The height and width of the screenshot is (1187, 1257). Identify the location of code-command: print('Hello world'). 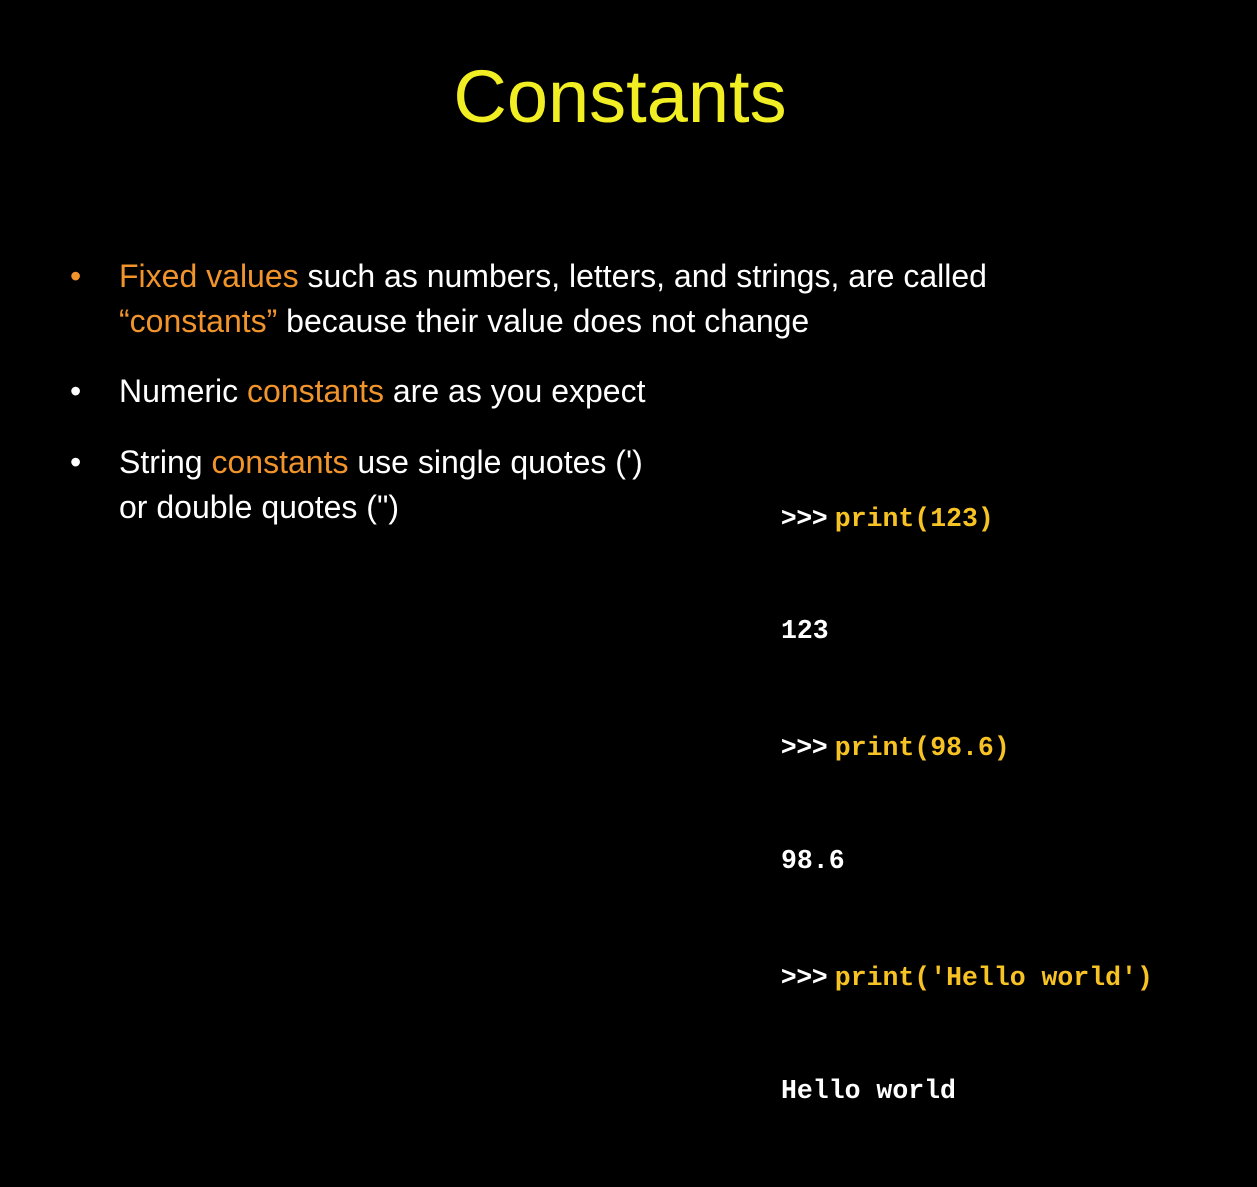
(993, 978).